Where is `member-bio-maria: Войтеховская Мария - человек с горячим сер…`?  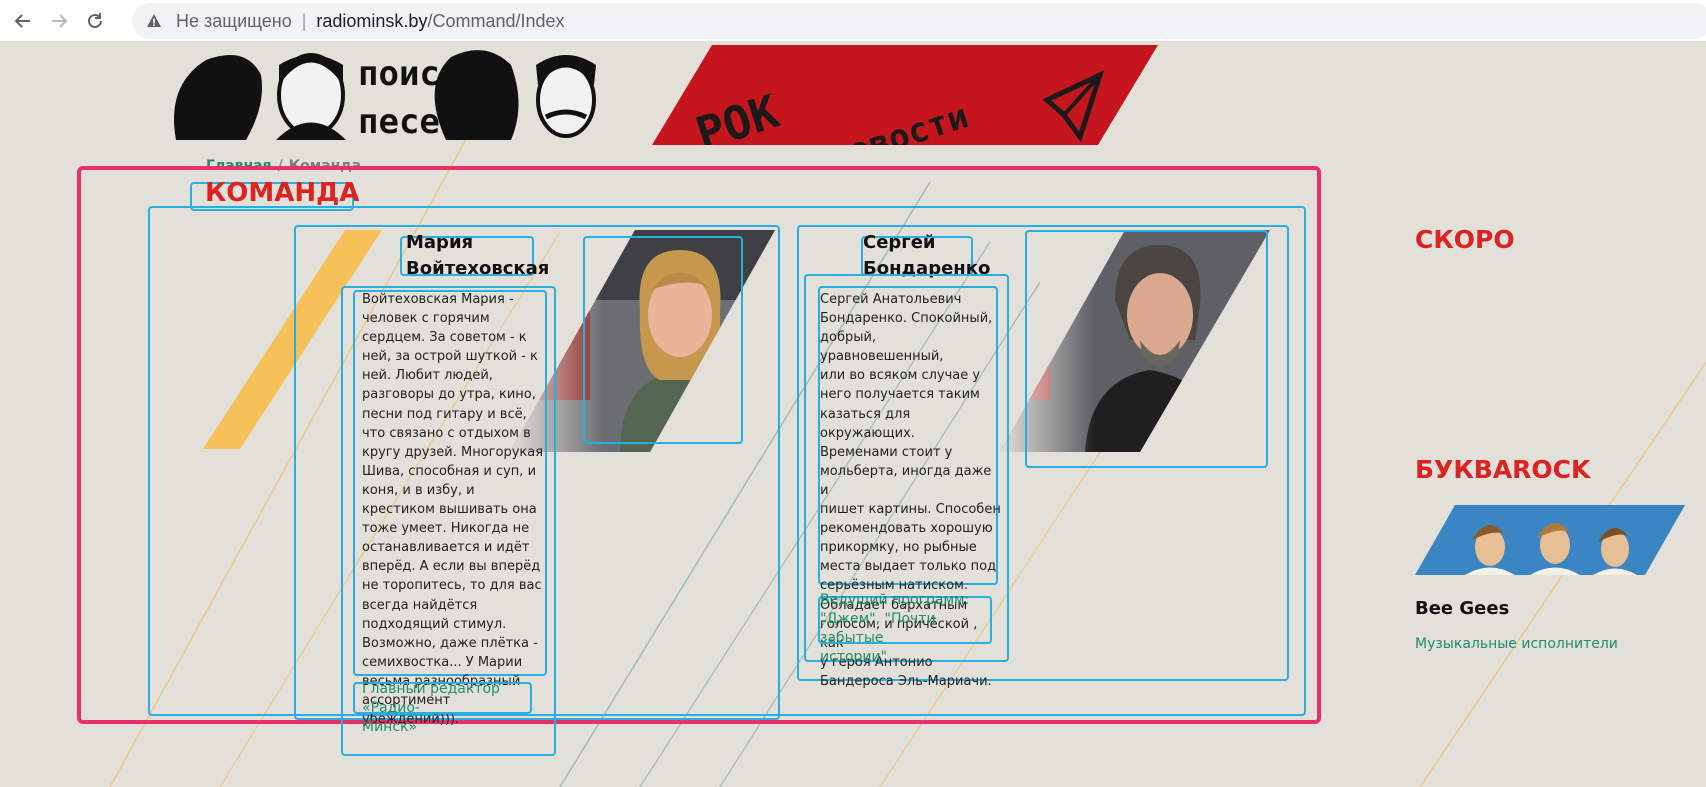
member-bio-maria: Войтеховская Мария - человек с горячим сер… is located at coordinates (454, 509).